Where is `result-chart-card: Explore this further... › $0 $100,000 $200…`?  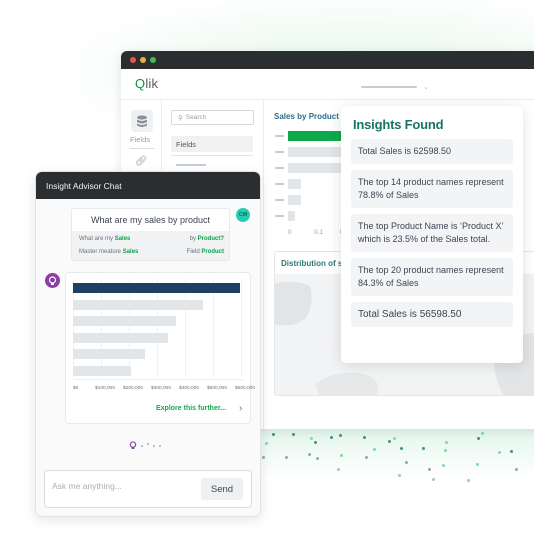 result-chart-card: Explore this further... › $0 $100,000 $200… is located at coordinates (160, 348).